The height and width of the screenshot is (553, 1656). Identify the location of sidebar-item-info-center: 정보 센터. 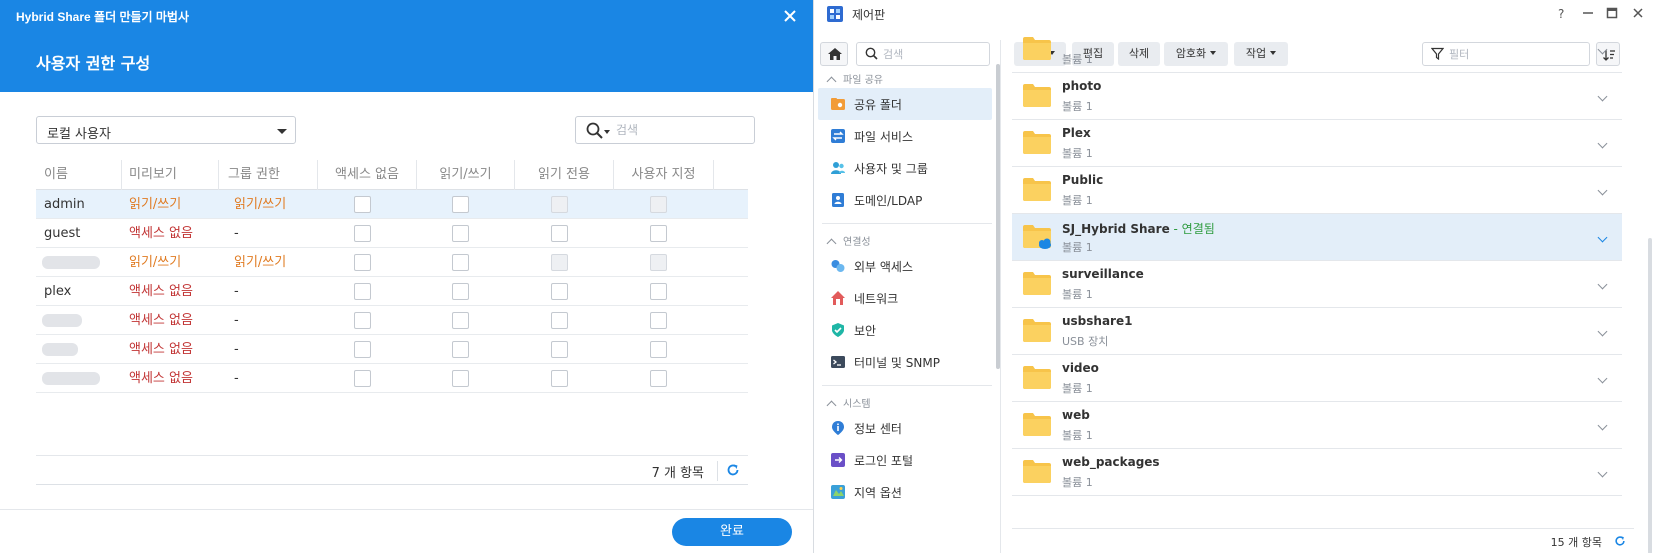
(905, 428).